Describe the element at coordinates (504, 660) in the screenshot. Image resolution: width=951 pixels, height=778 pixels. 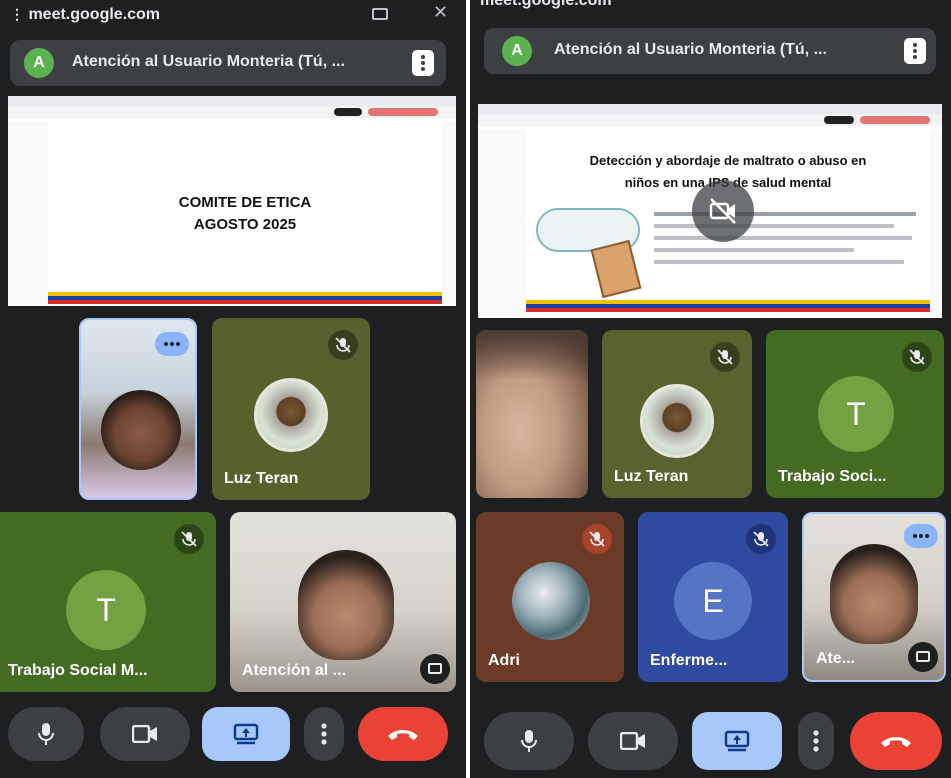
I see `participant-name: Adri` at that location.